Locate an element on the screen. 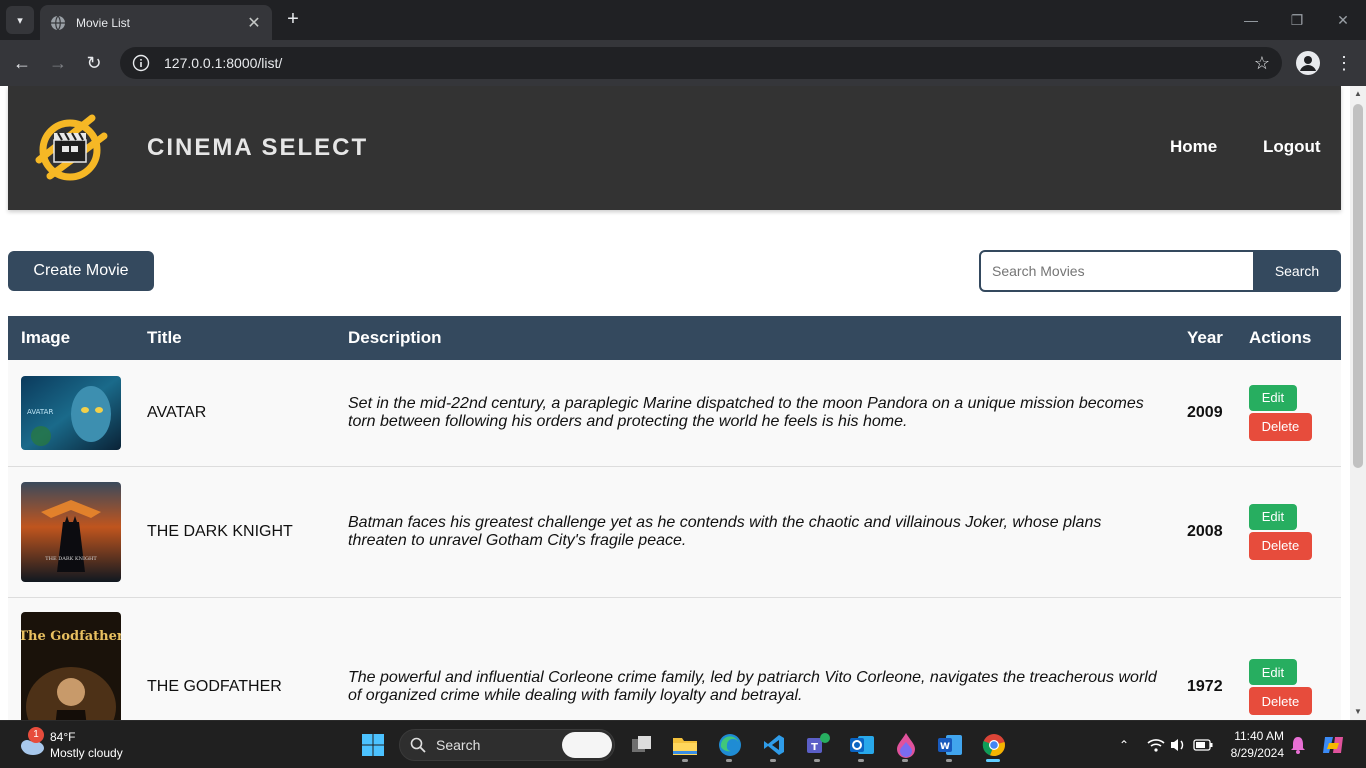 This screenshot has height=768, width=1366. taskbar-search-label: Search is located at coordinates (458, 745).